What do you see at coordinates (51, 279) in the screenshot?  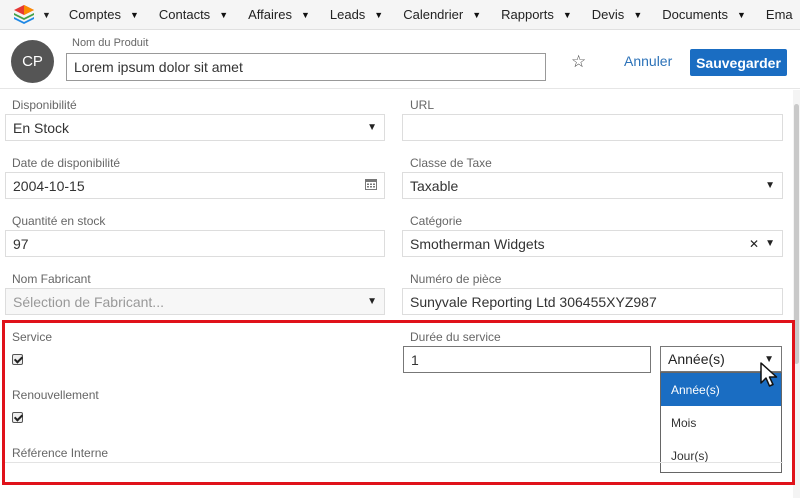 I see `manufacturer-label: Nom Fabricant` at bounding box center [51, 279].